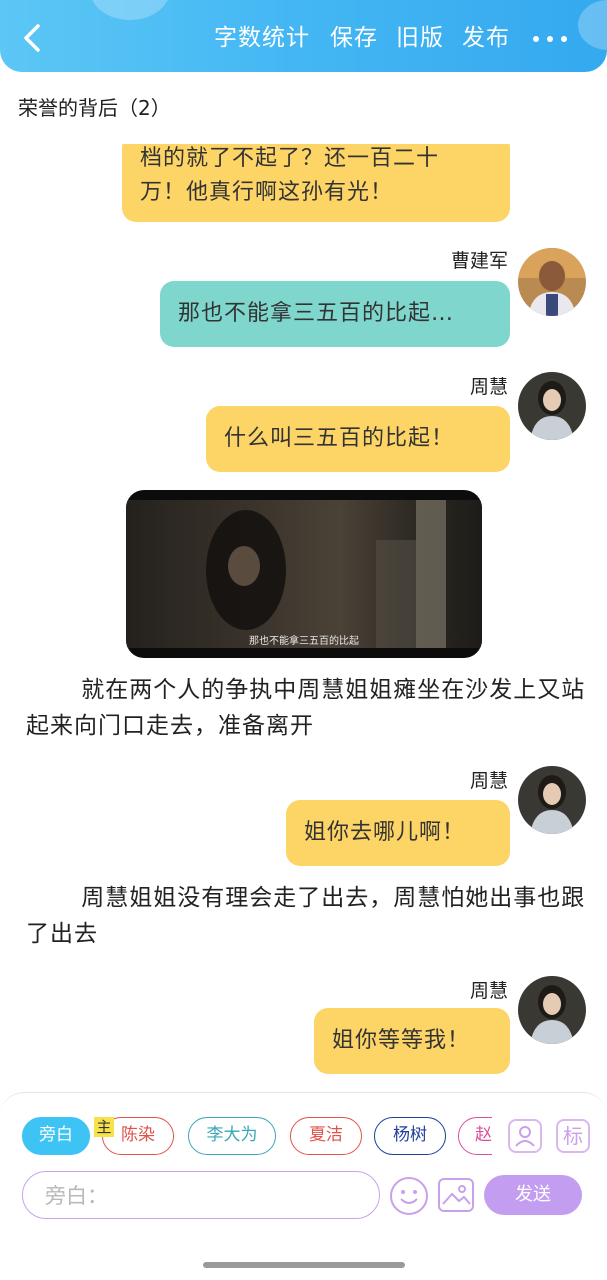 The width and height of the screenshot is (607, 1280). I want to click on role-chip-xia-jie: 夏洁, so click(326, 1136).